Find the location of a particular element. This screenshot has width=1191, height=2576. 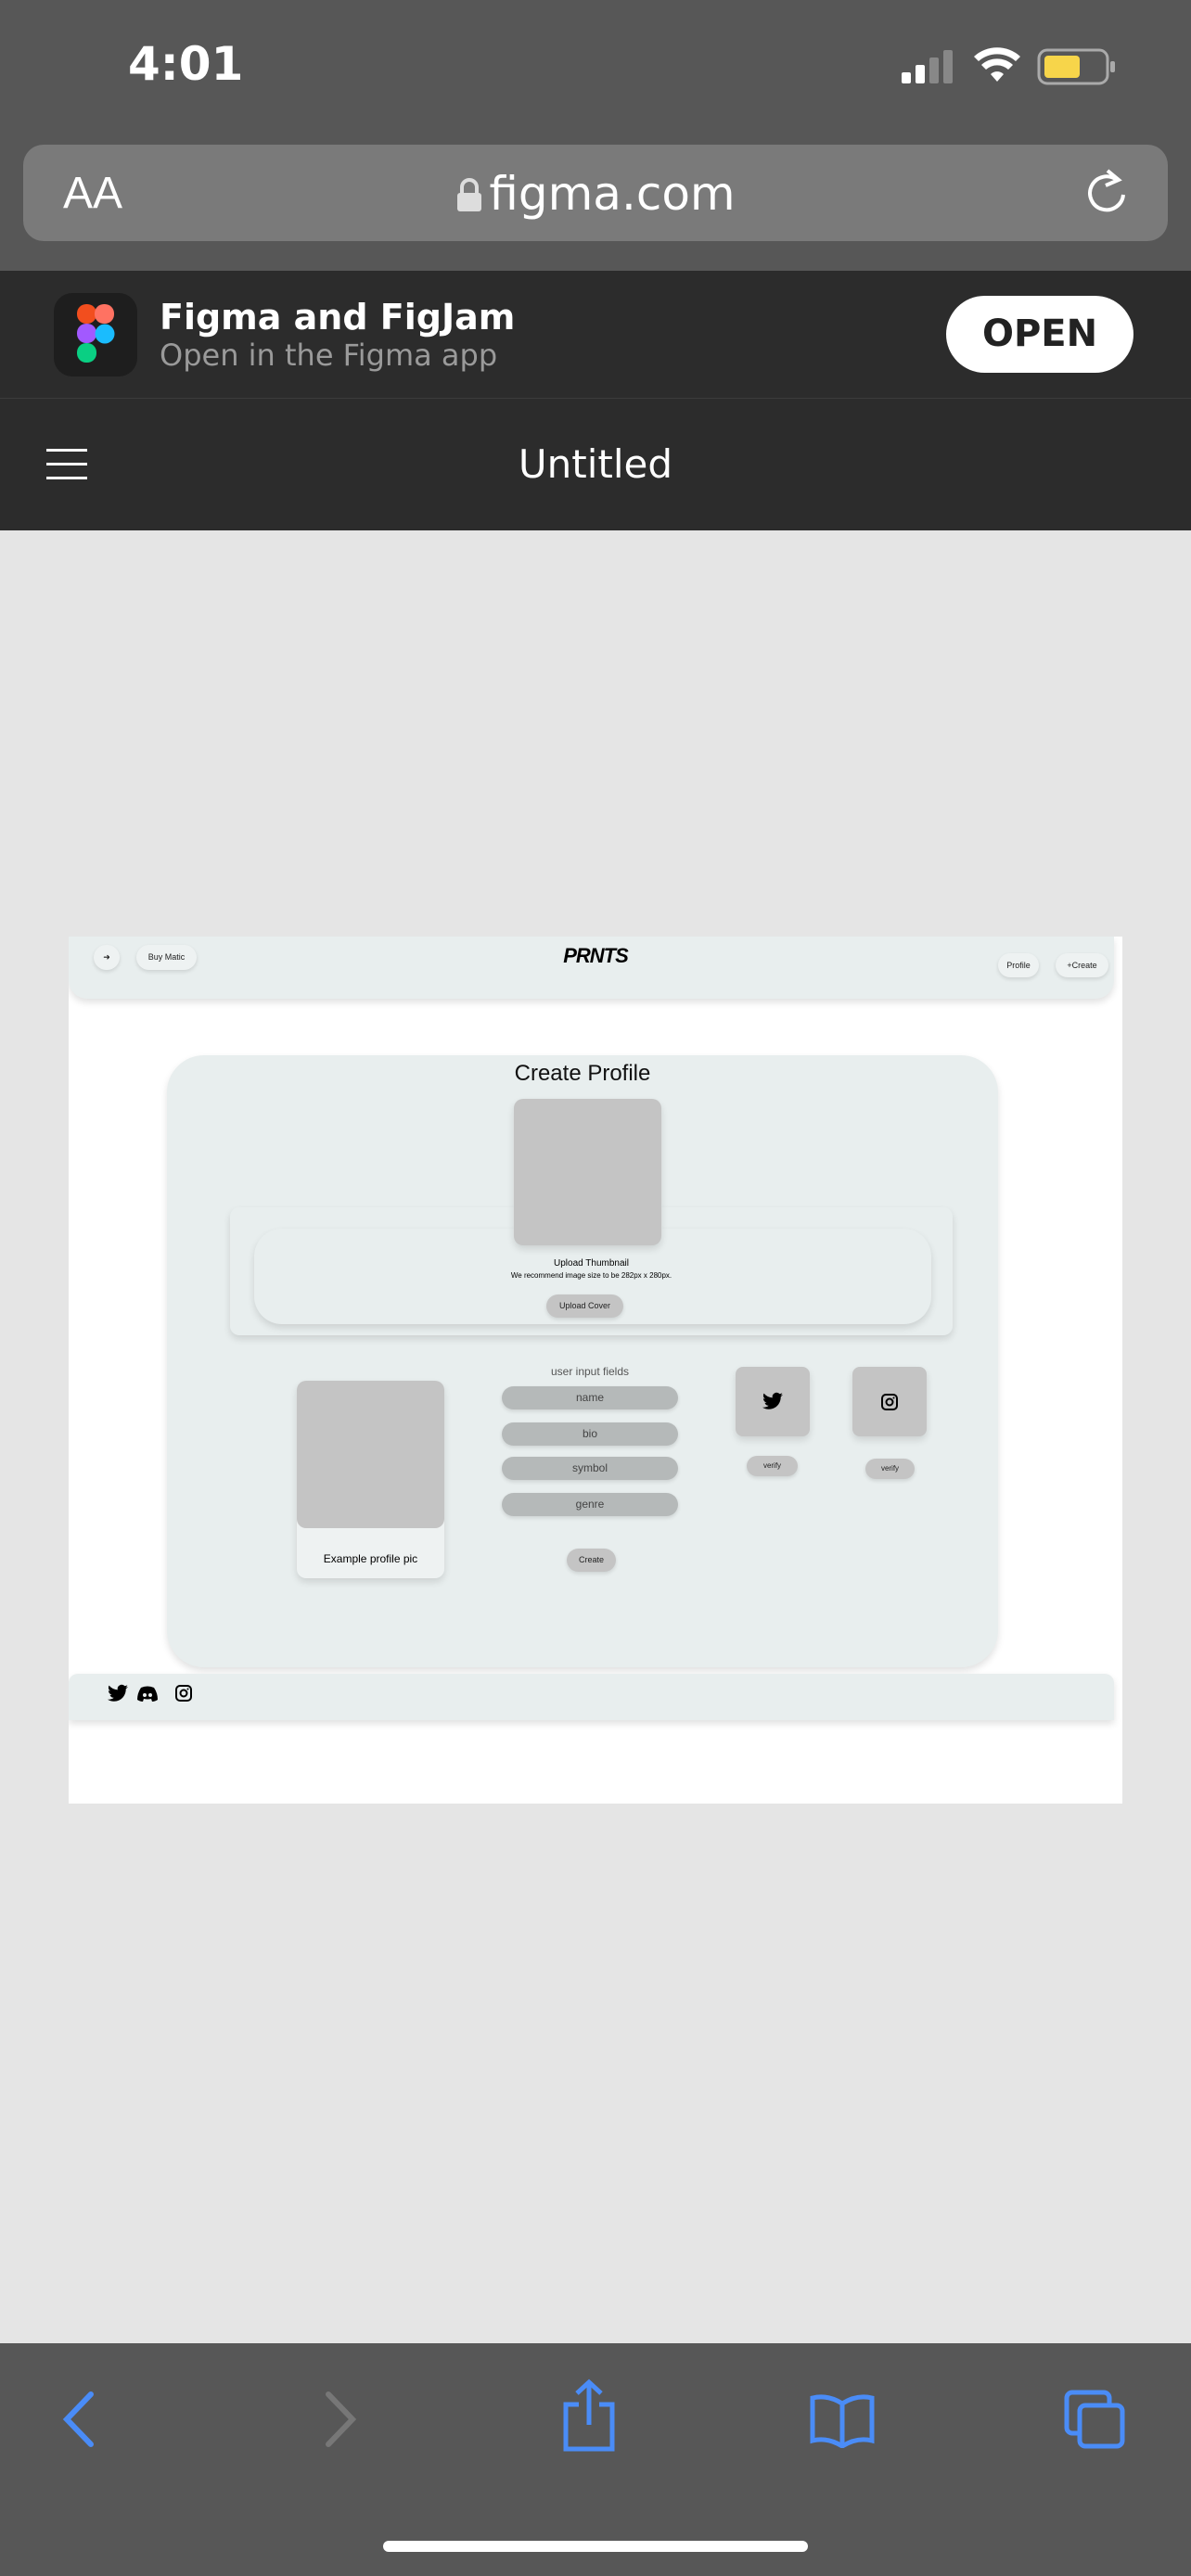

status-time: 4:01 is located at coordinates (186, 64).